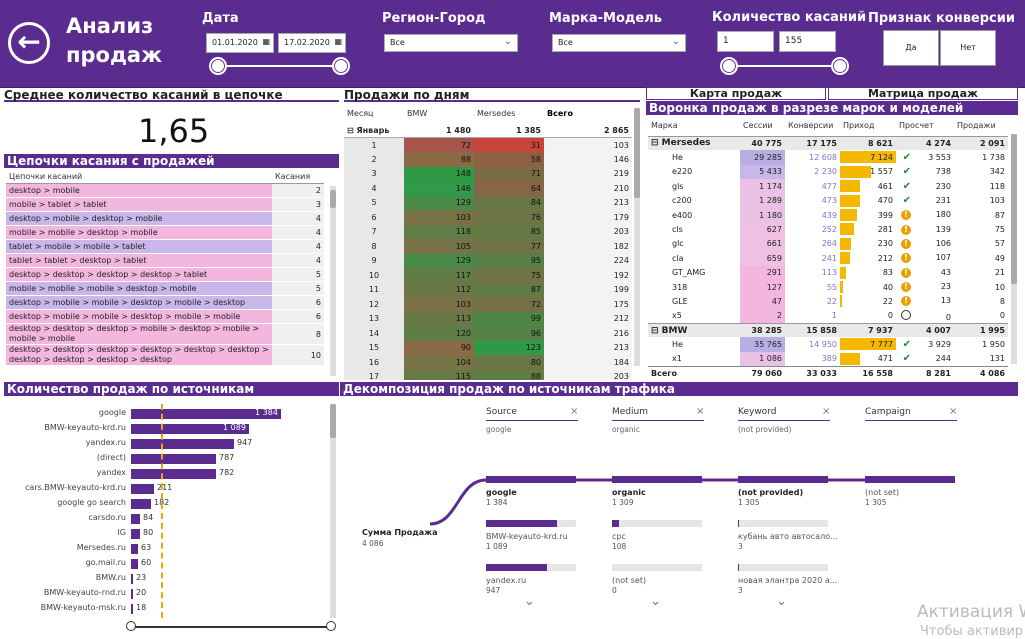 The image size is (1025, 639). Describe the element at coordinates (29, 43) in the screenshot. I see `back-arrow-icon: ←` at that location.